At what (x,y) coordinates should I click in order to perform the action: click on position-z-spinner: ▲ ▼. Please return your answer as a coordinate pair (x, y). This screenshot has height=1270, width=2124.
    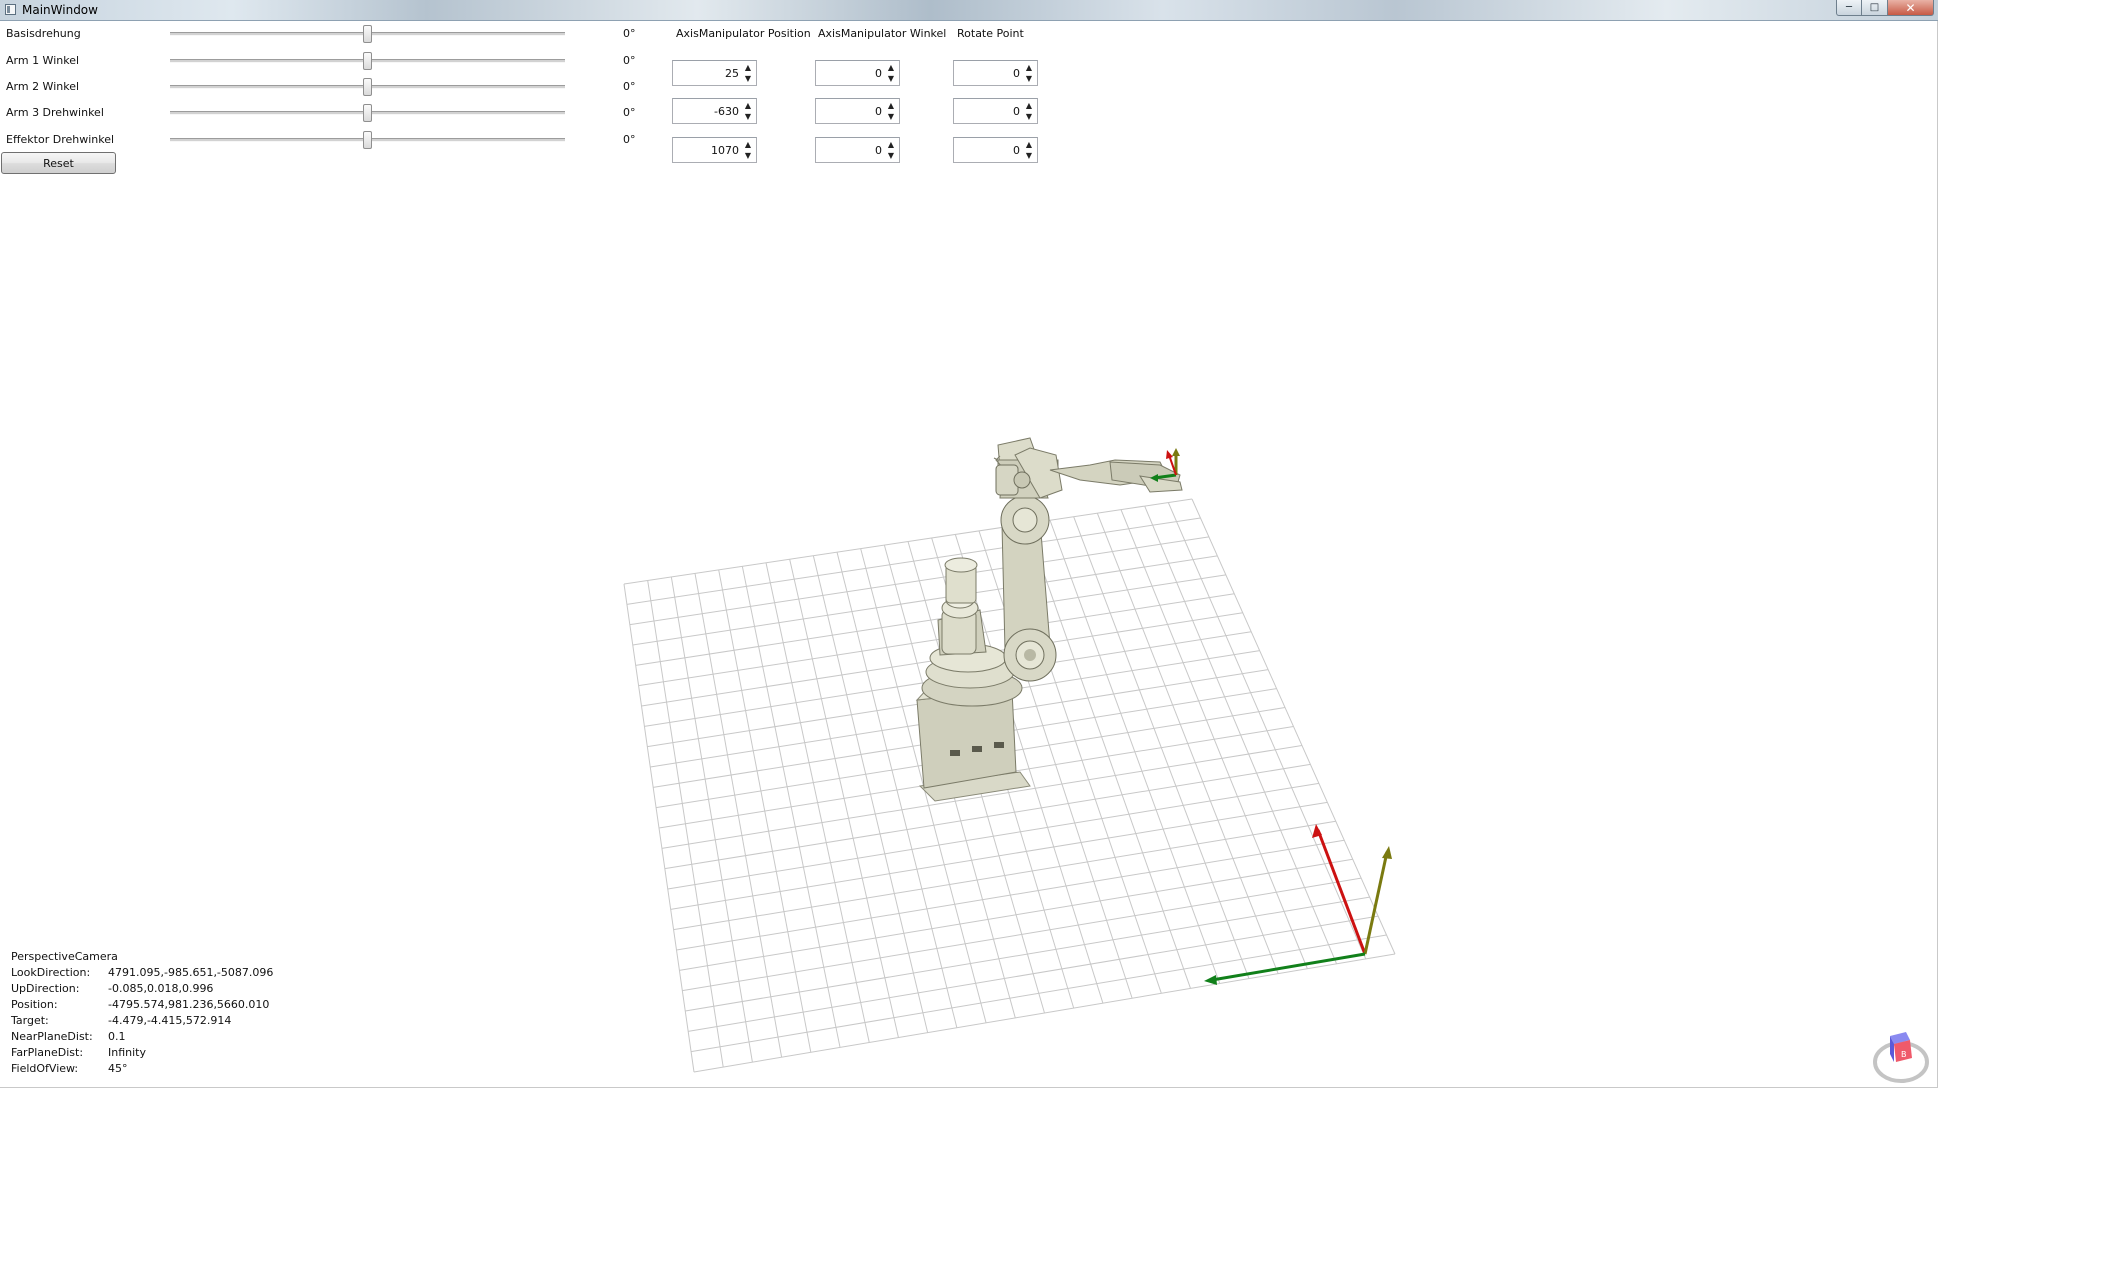
    Looking at the image, I should click on (714, 150).